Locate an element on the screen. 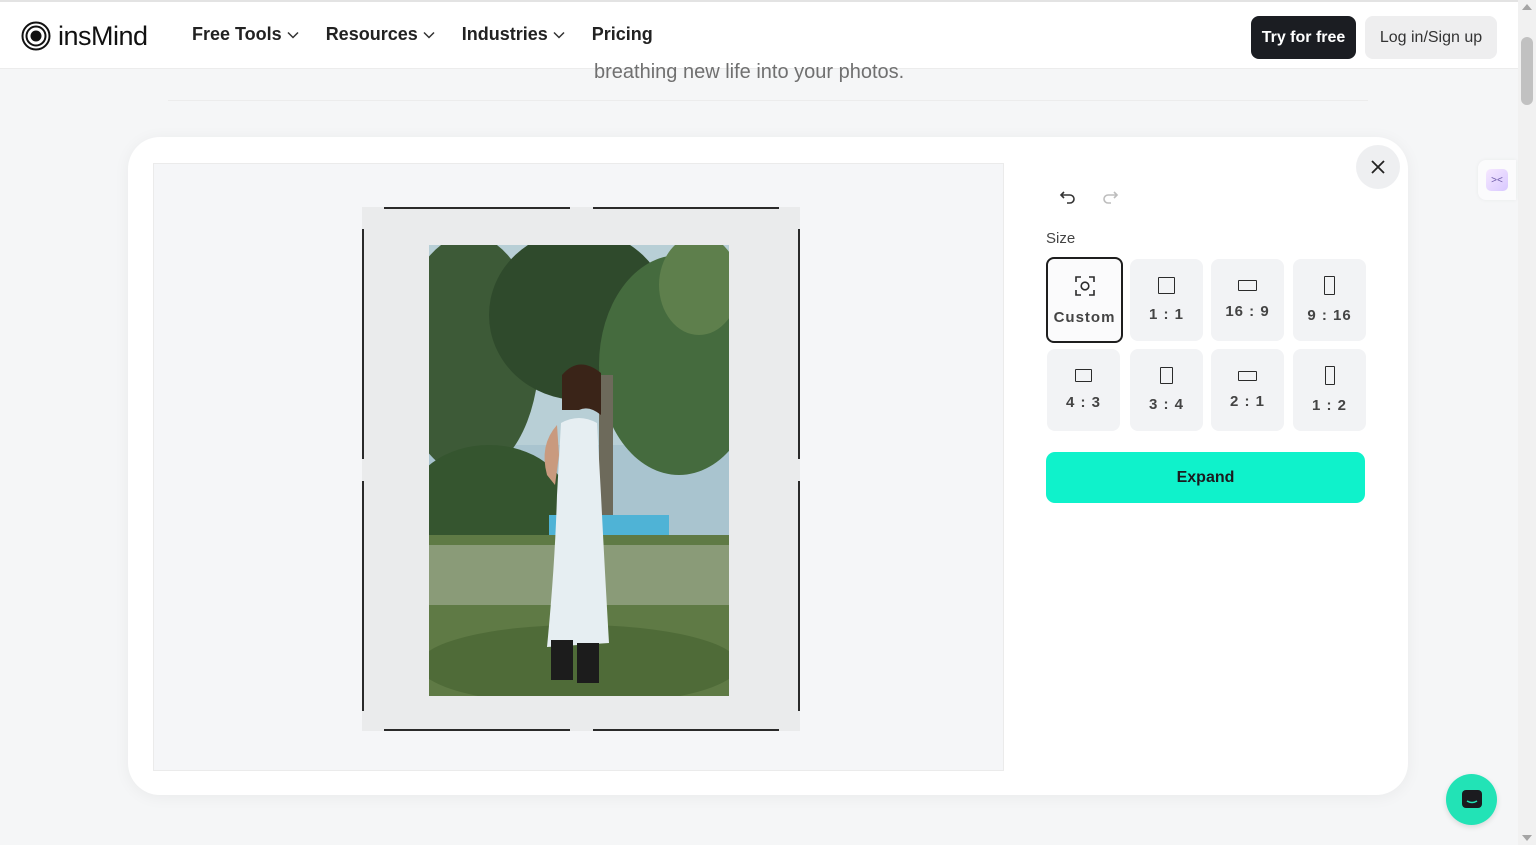  expand-button: Expand is located at coordinates (1205, 477).